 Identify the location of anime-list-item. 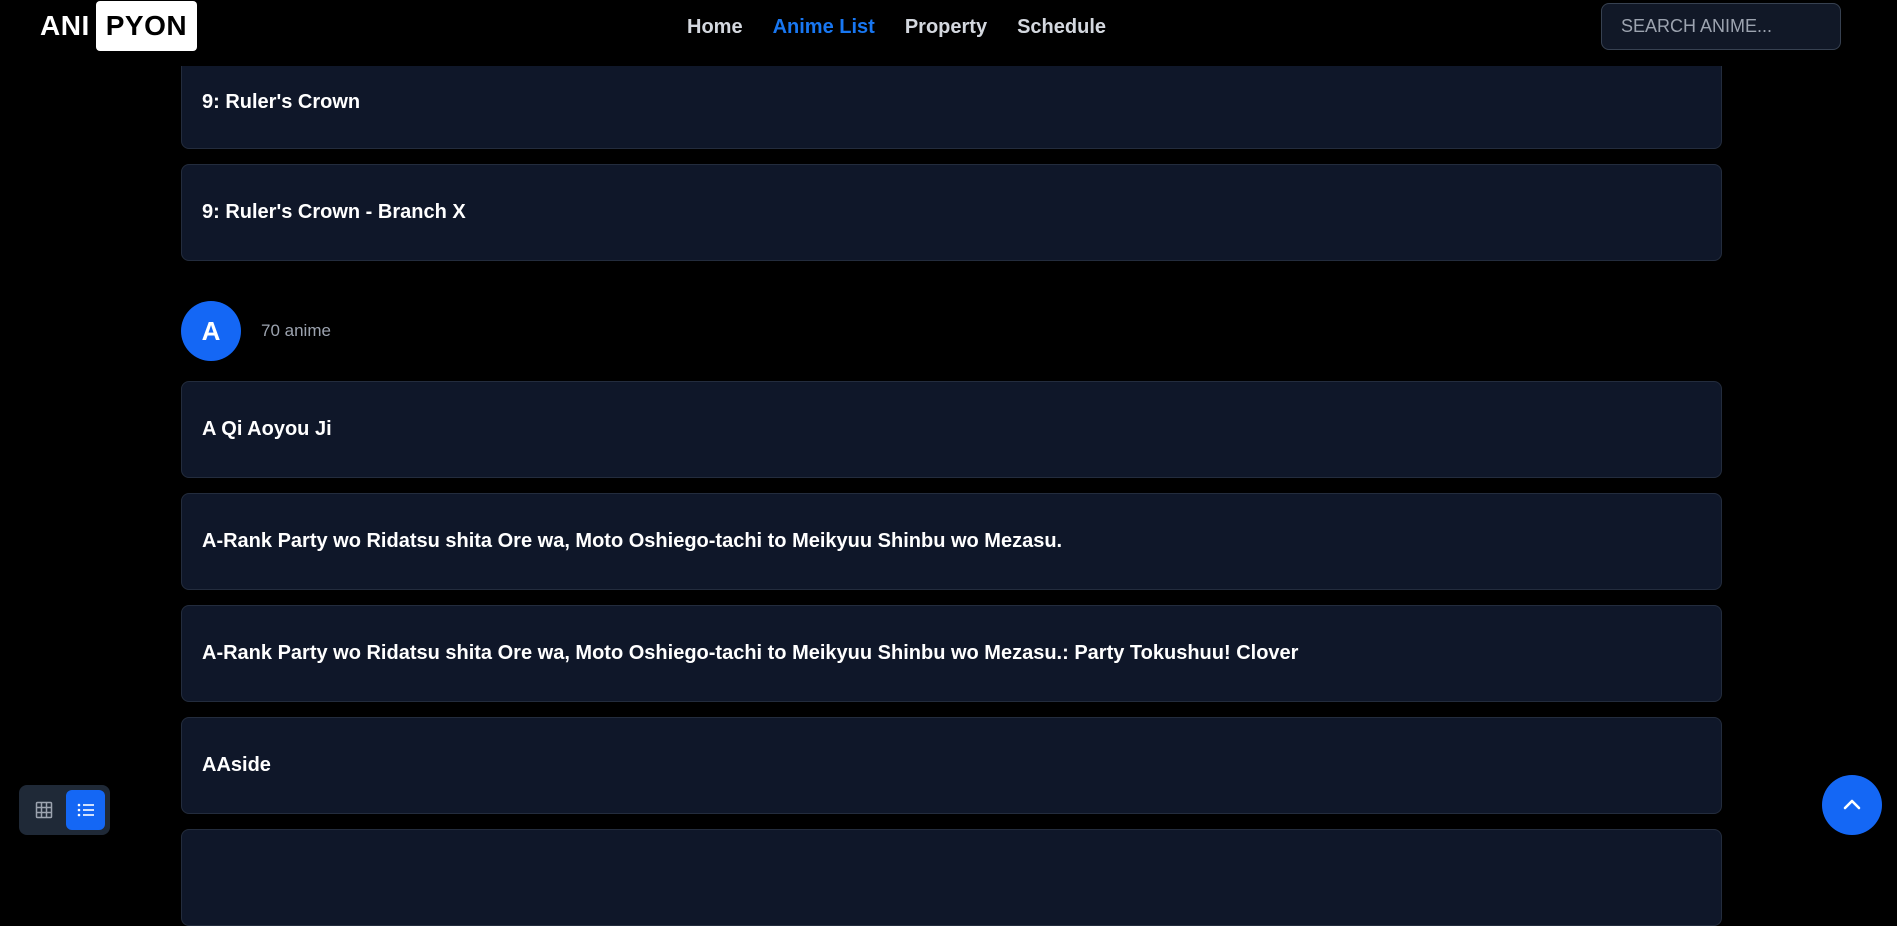
(951, 877).